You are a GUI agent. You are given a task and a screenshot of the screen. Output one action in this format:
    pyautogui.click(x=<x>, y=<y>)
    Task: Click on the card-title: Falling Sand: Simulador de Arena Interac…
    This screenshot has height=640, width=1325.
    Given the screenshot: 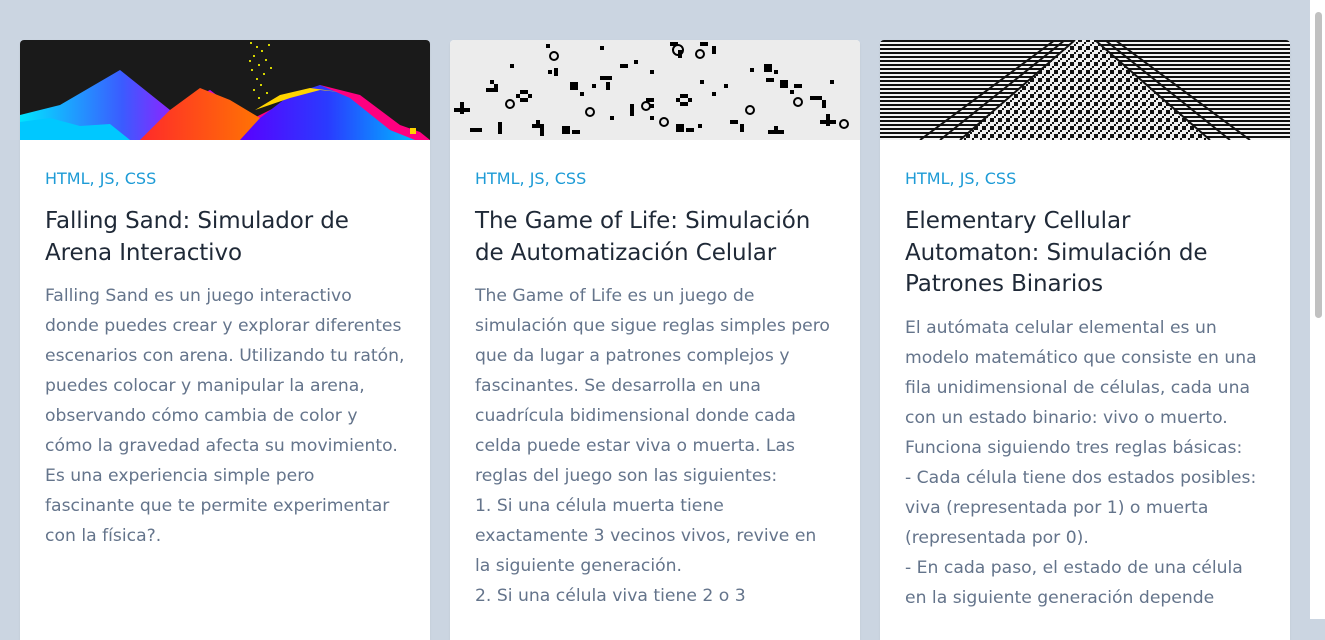 What is the action you would take?
    pyautogui.click(x=225, y=237)
    